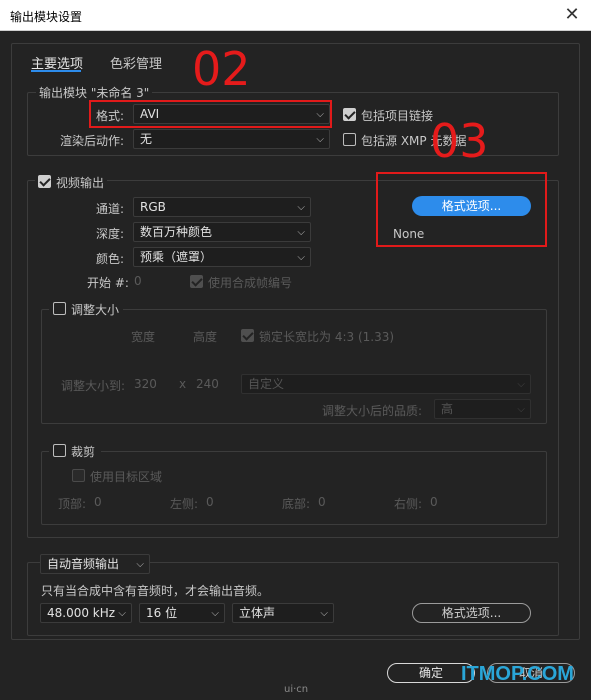 This screenshot has width=591, height=700. What do you see at coordinates (482, 409) in the screenshot?
I see `resize-quality-select: 高 ⌵` at bounding box center [482, 409].